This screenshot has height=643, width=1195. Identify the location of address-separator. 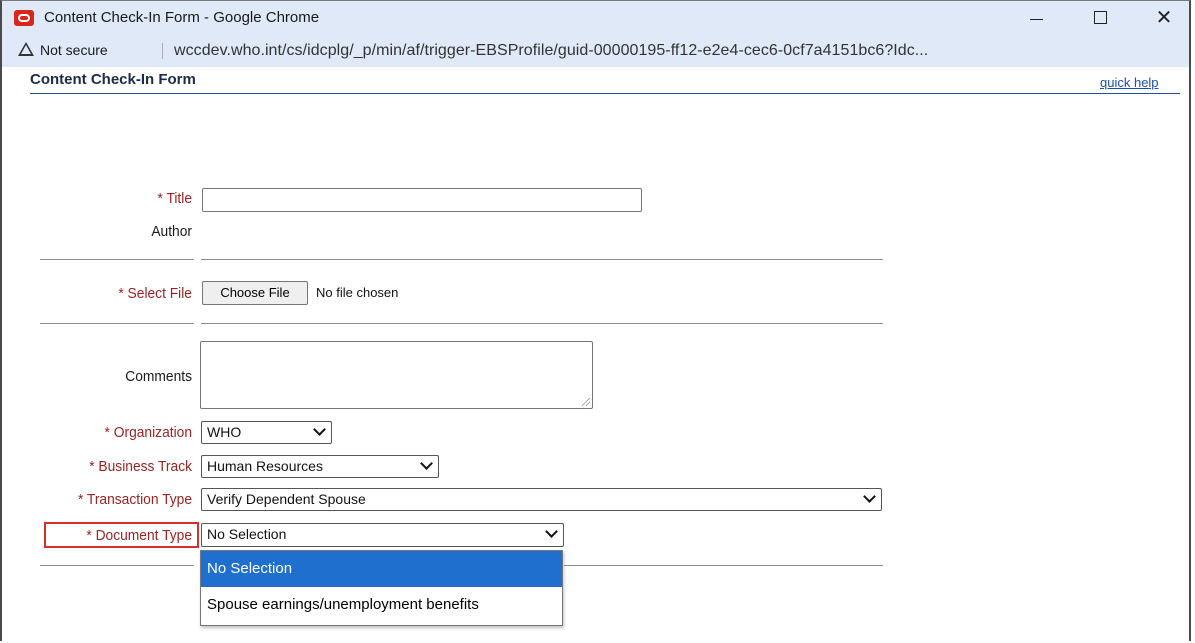
(162, 51).